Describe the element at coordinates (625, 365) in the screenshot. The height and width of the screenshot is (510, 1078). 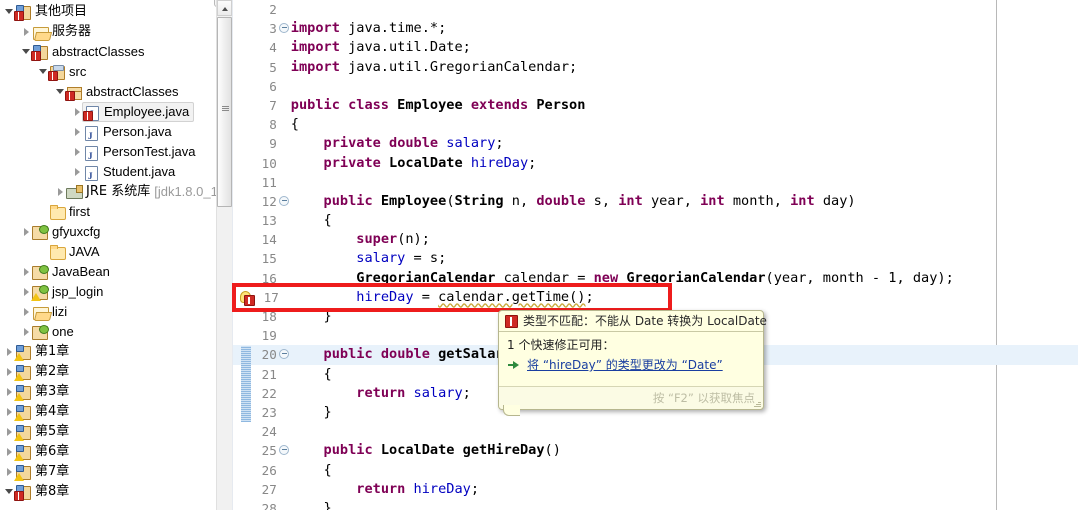
I see `quick-fix-link: 将 “hireDay” 的类型更改为 “Date”` at that location.